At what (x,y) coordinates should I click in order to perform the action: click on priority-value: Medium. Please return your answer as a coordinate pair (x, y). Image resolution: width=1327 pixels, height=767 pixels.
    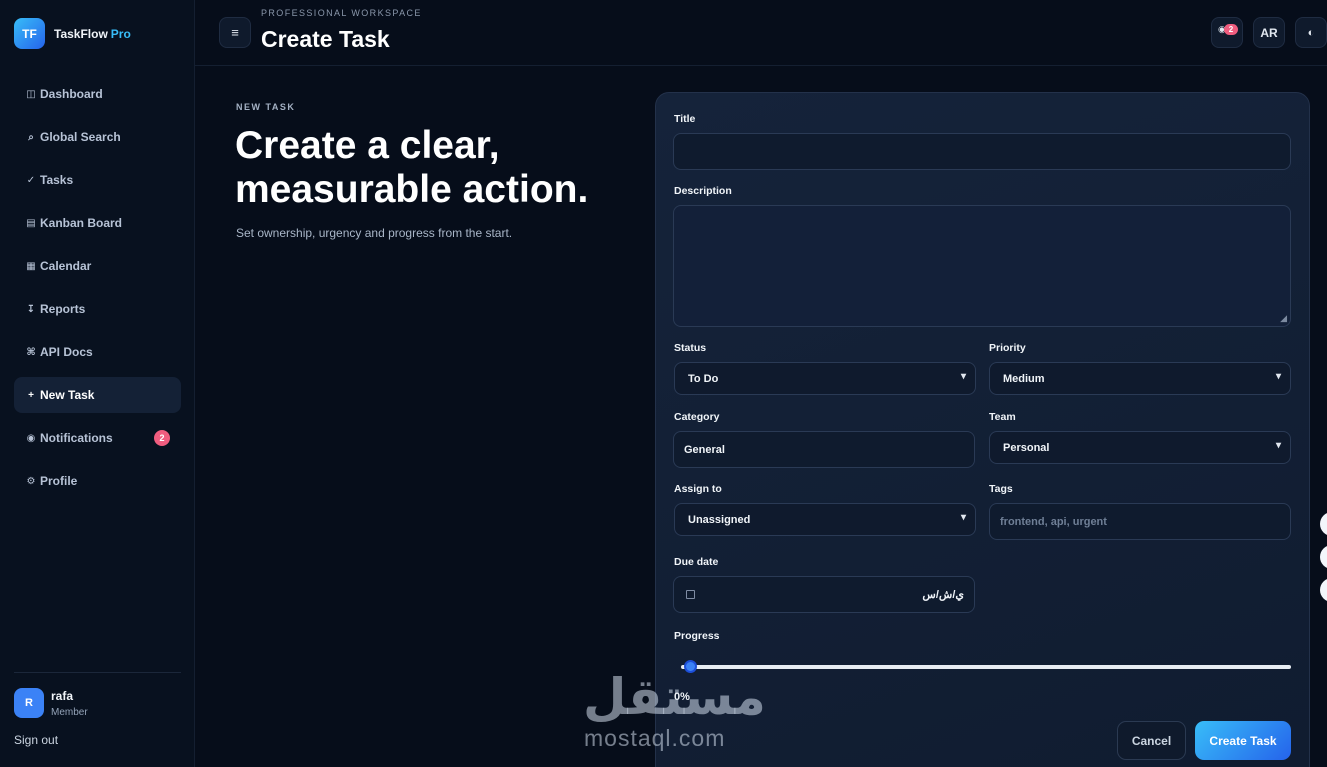
    Looking at the image, I should click on (1024, 378).